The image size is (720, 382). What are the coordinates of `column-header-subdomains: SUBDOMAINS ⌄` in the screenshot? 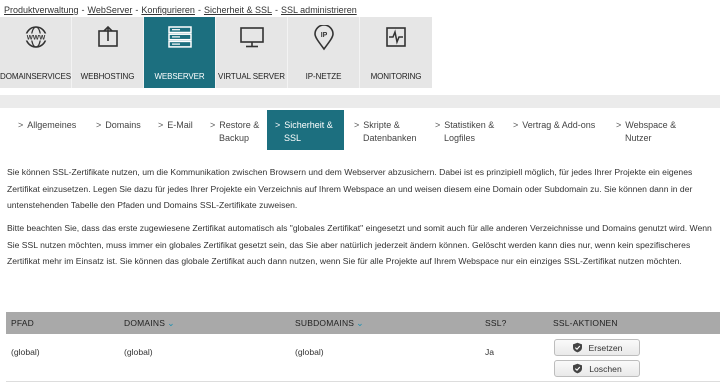 It's located at (329, 323).